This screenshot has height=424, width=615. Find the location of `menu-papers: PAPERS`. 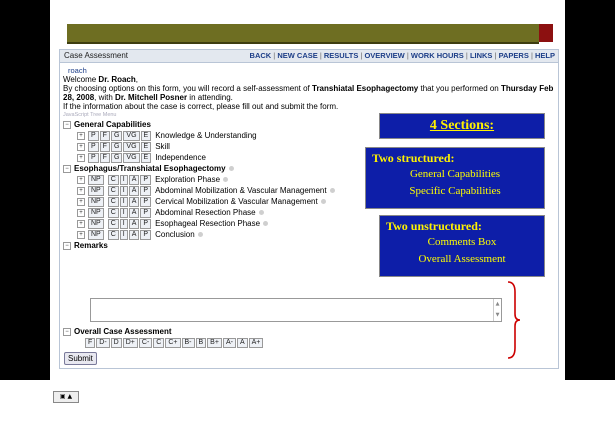

menu-papers: PAPERS is located at coordinates (514, 55).